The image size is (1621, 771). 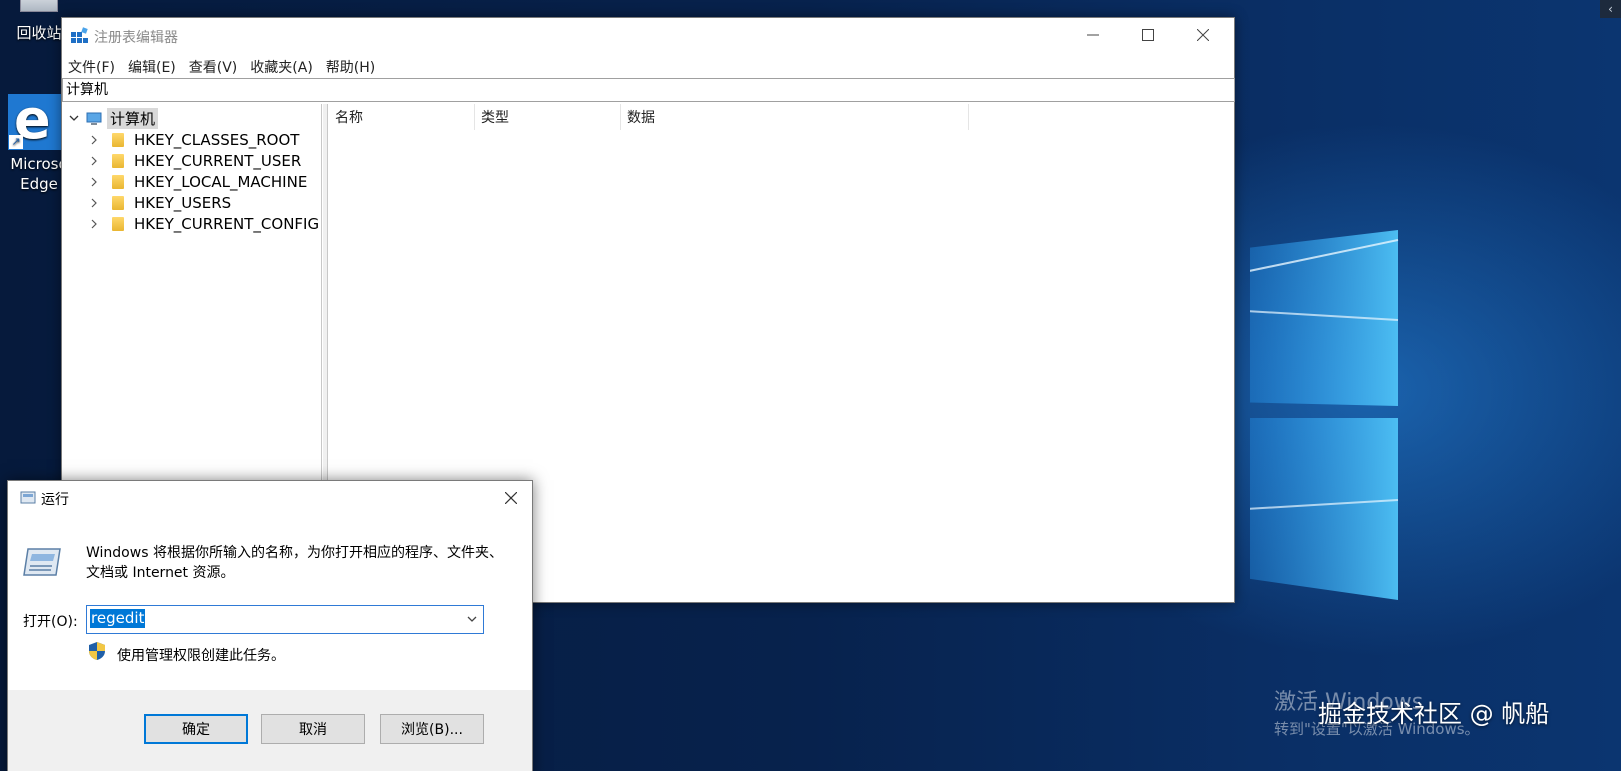 I want to click on menu-edit: 编辑(E), so click(x=152, y=66).